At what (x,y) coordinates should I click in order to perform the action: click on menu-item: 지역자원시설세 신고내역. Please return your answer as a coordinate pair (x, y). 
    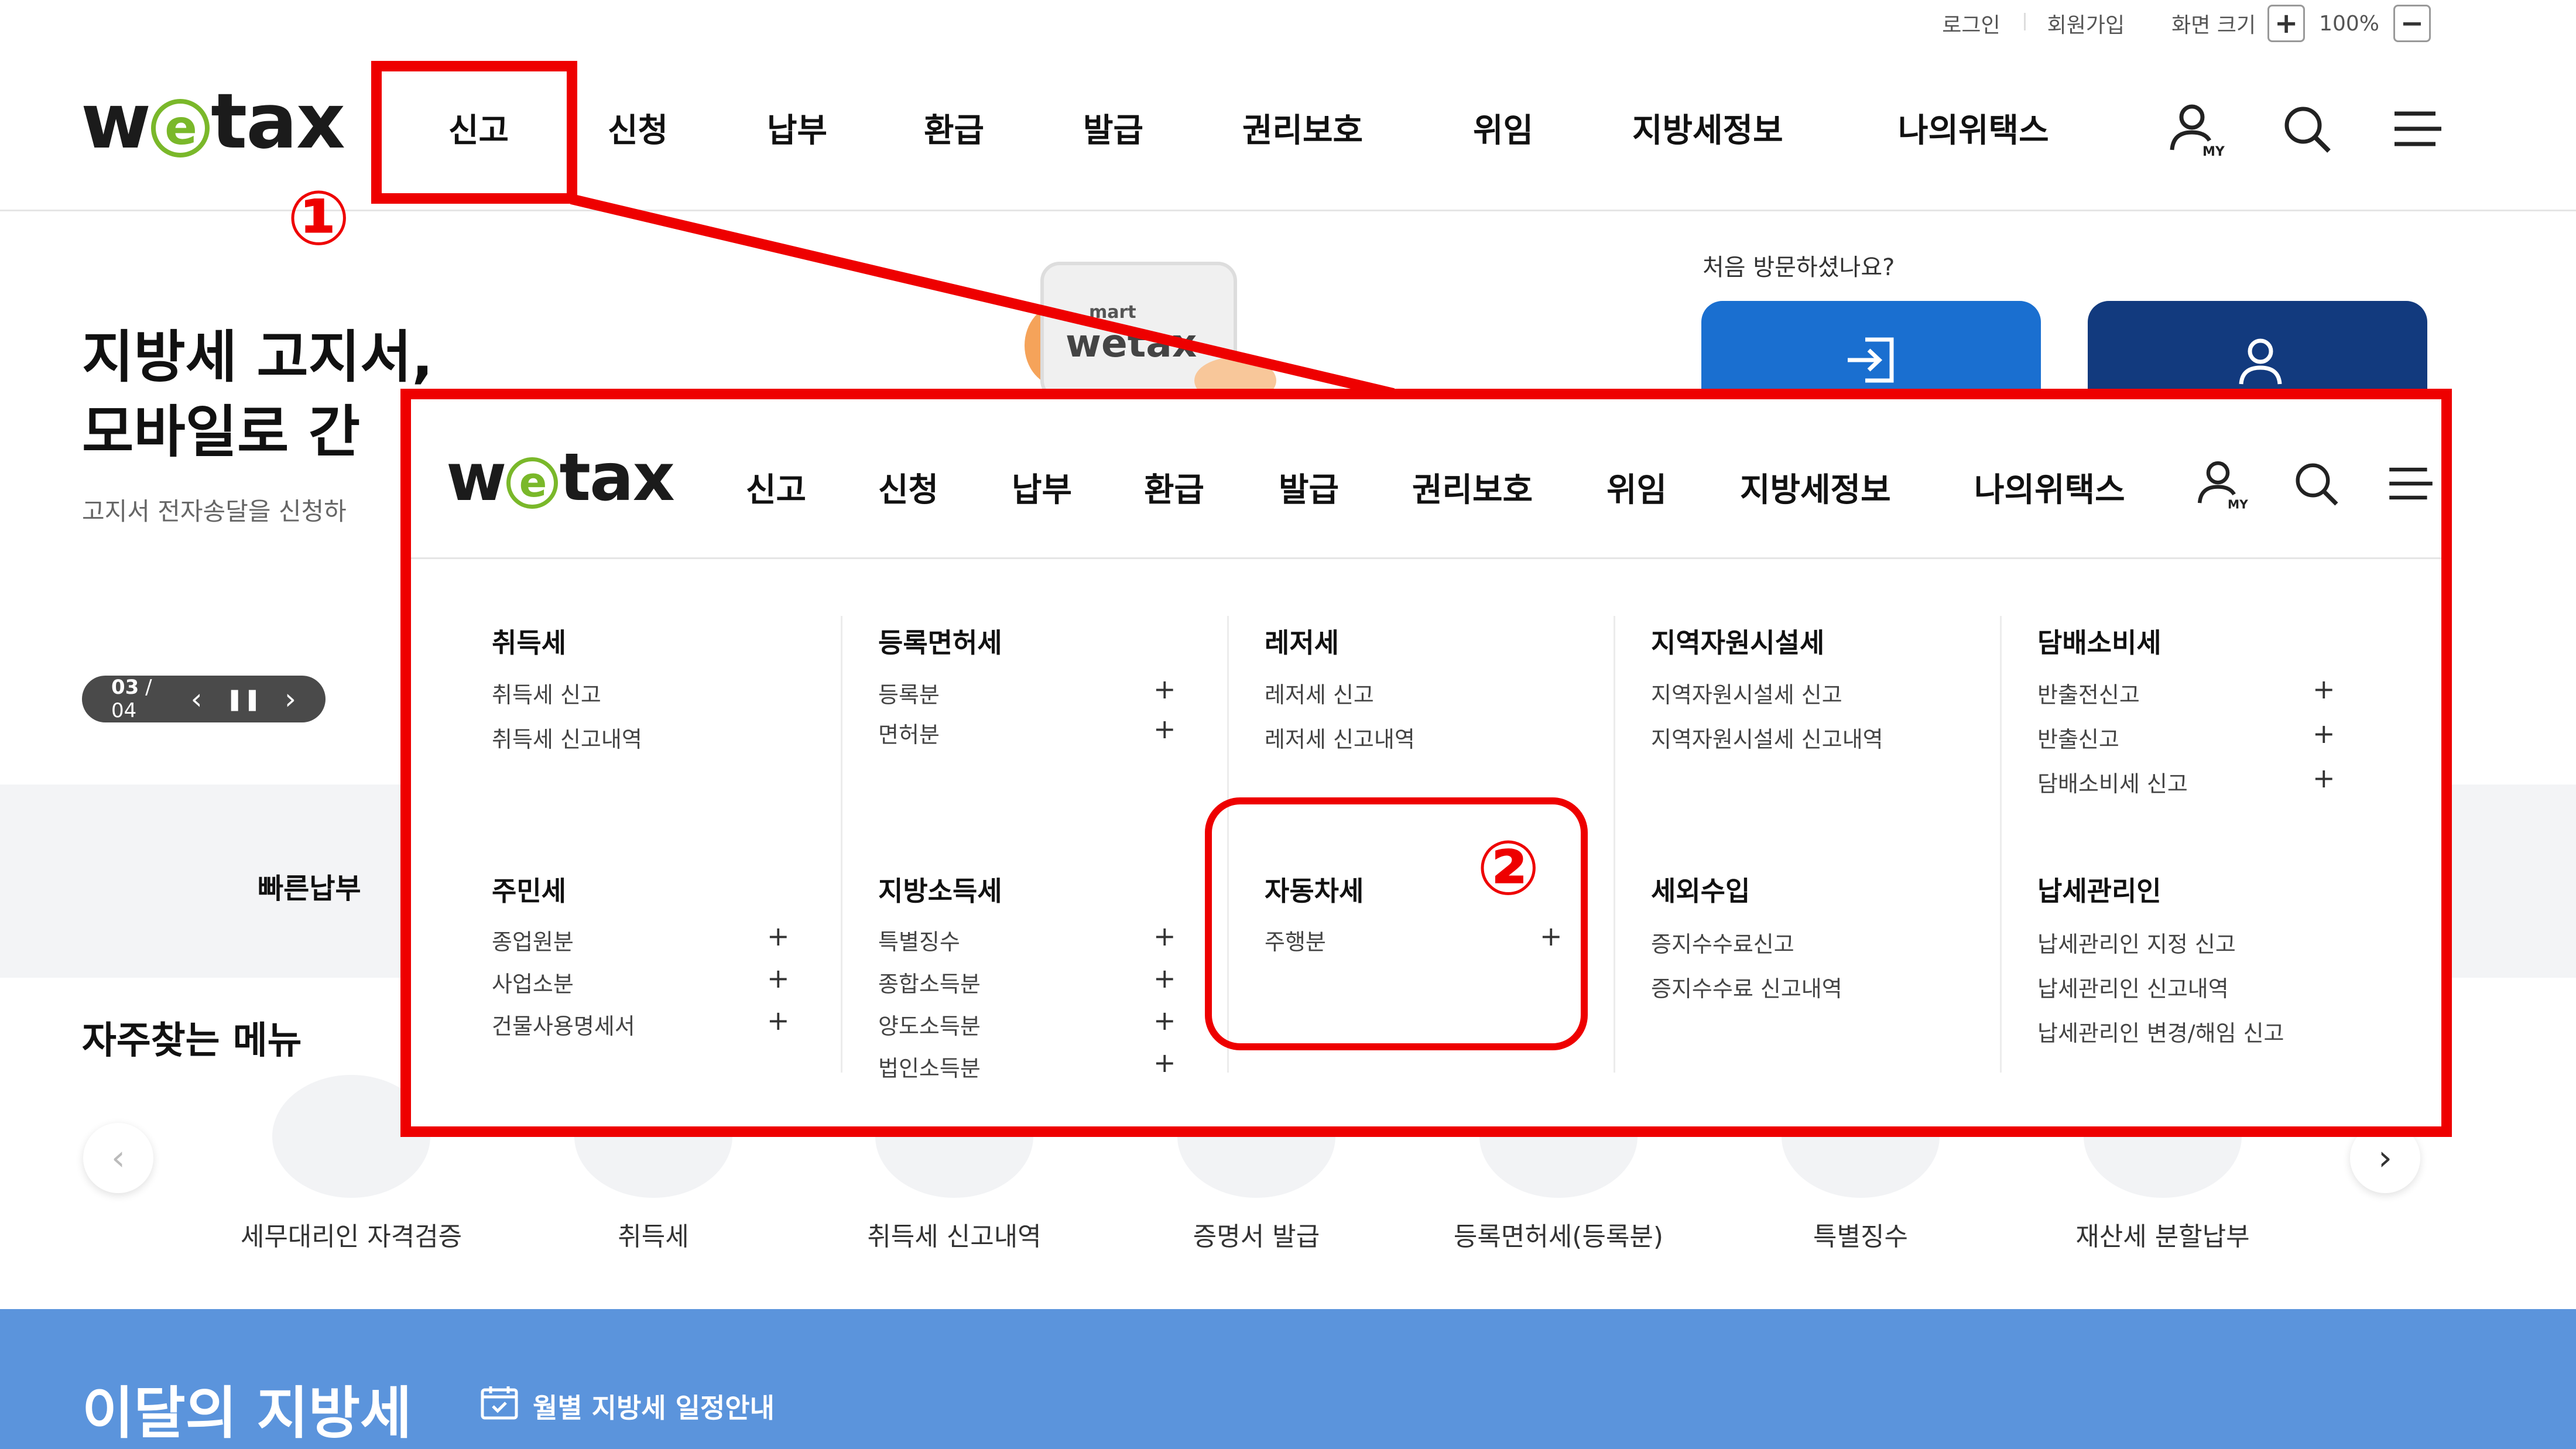
    Looking at the image, I should click on (1767, 737).